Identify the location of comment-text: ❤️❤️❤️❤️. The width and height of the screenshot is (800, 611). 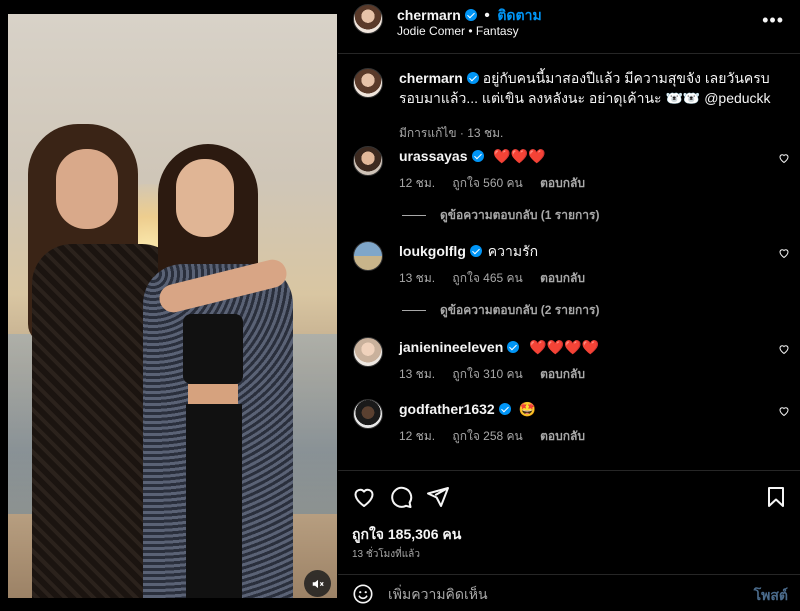
(564, 347).